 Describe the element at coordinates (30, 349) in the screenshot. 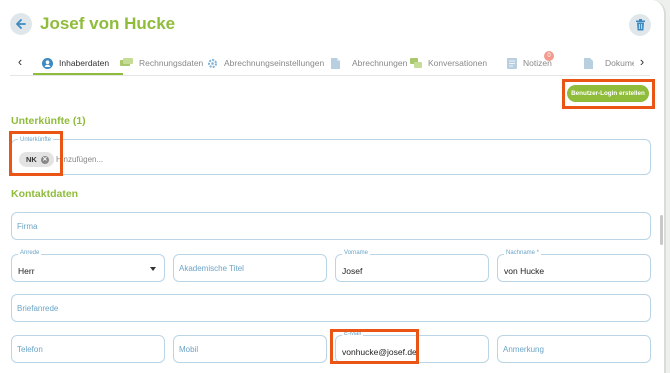

I see `field-label: Telefon` at that location.